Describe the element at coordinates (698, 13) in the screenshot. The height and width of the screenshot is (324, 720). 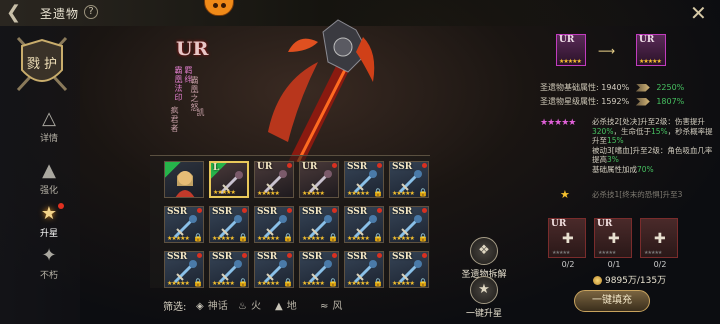
I see `close-x-icon: ✕` at that location.